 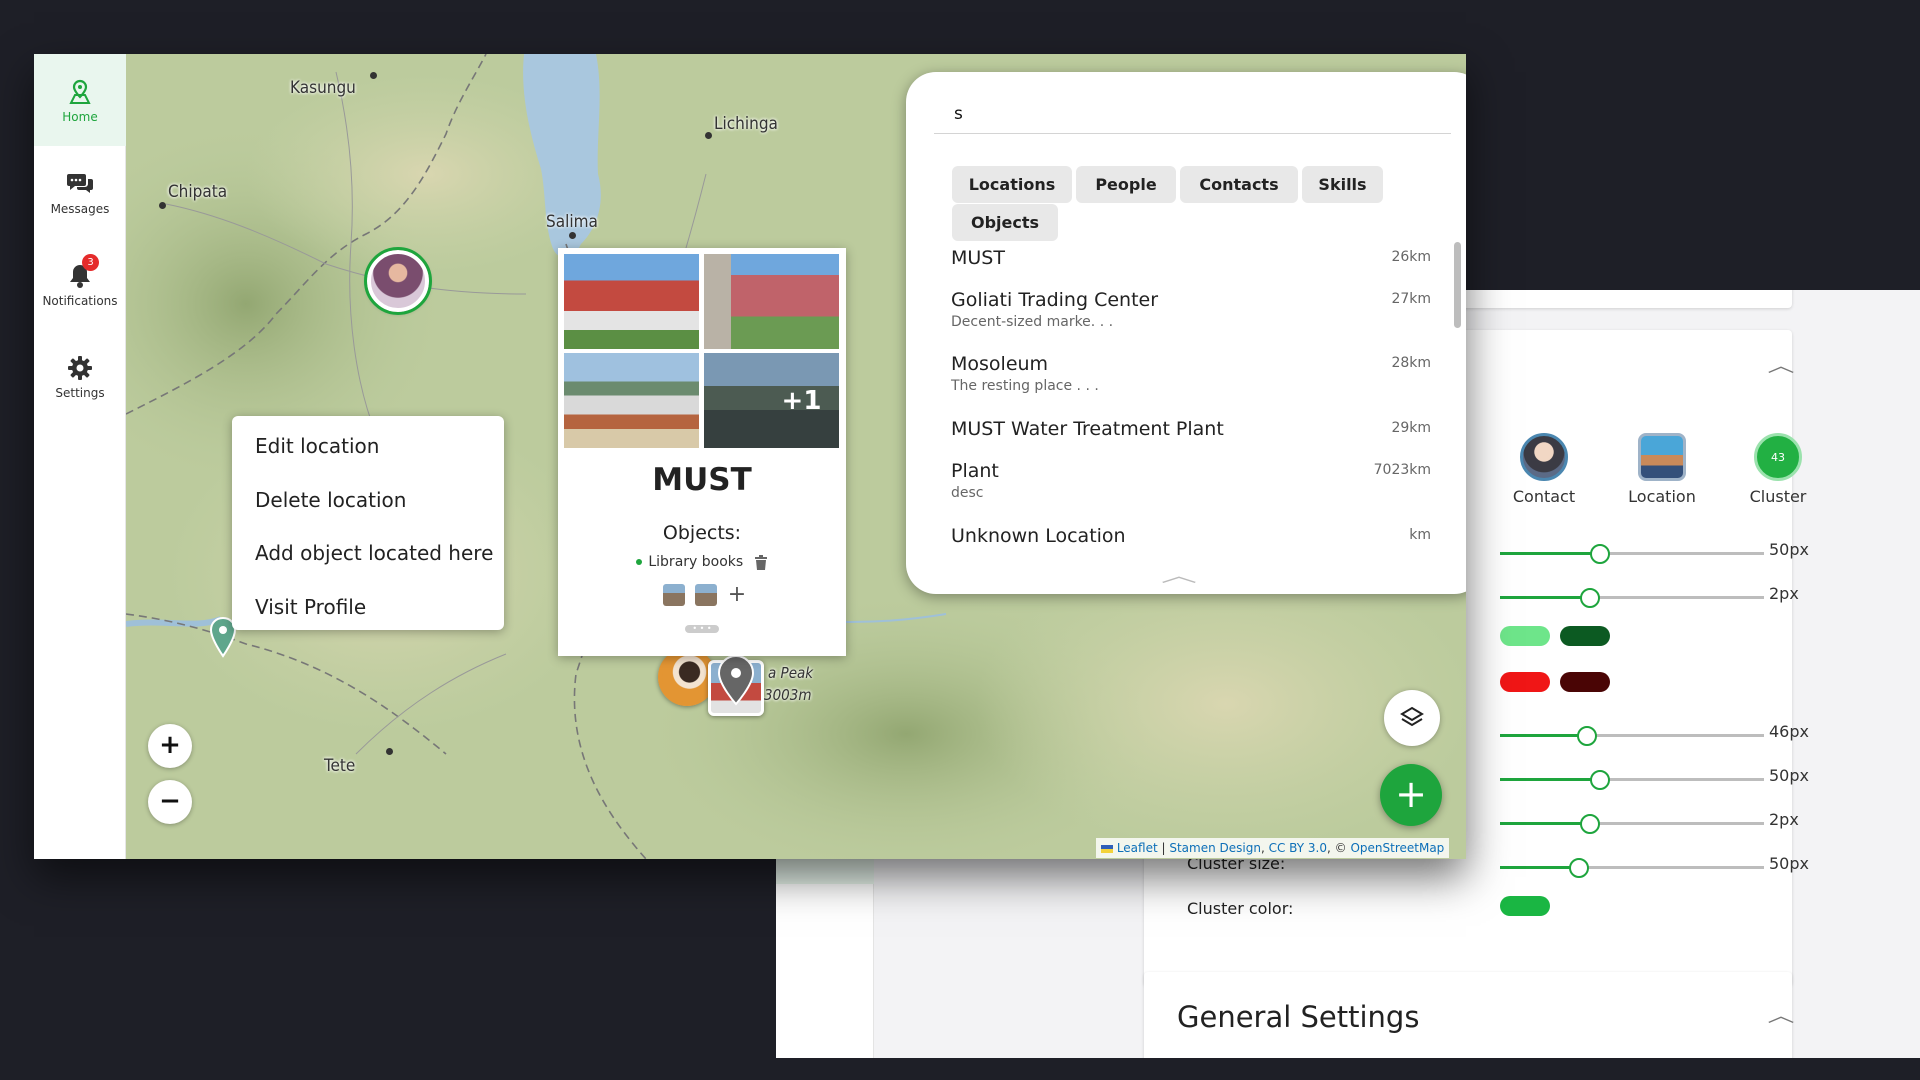 What do you see at coordinates (1397, 848) in the screenshot?
I see `osm-link: OpenStreetMap` at bounding box center [1397, 848].